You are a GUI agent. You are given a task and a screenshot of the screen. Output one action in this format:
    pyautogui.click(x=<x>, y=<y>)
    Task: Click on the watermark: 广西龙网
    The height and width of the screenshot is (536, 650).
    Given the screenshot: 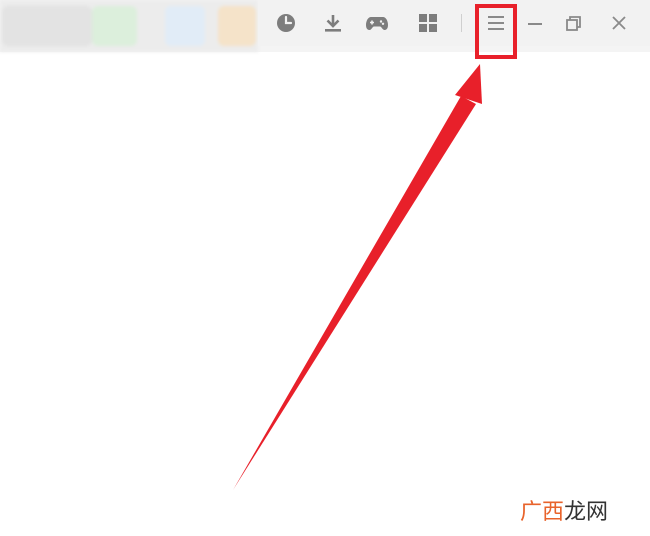 What is the action you would take?
    pyautogui.click(x=564, y=510)
    